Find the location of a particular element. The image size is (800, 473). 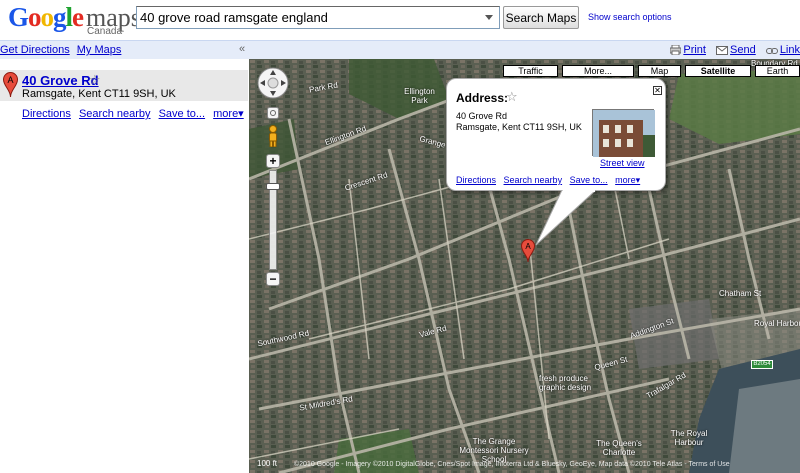

street-label: Royal Harbour is located at coordinates (777, 323).